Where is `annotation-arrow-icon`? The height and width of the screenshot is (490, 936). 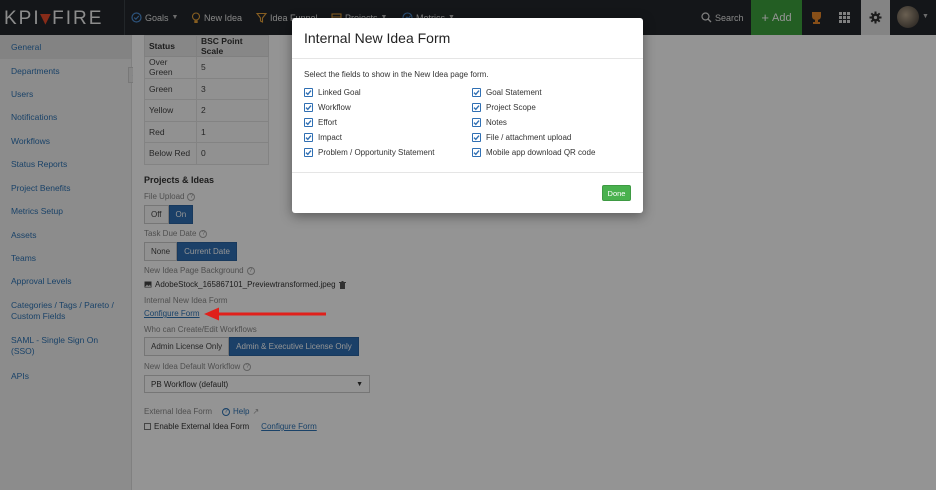
annotation-arrow-icon is located at coordinates (265, 314).